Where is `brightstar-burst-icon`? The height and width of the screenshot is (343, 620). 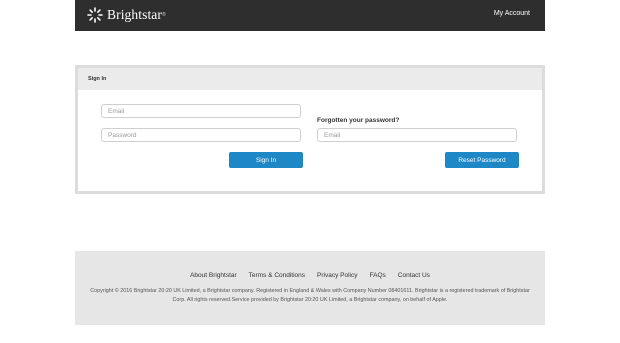
brightstar-burst-icon is located at coordinates (95, 15).